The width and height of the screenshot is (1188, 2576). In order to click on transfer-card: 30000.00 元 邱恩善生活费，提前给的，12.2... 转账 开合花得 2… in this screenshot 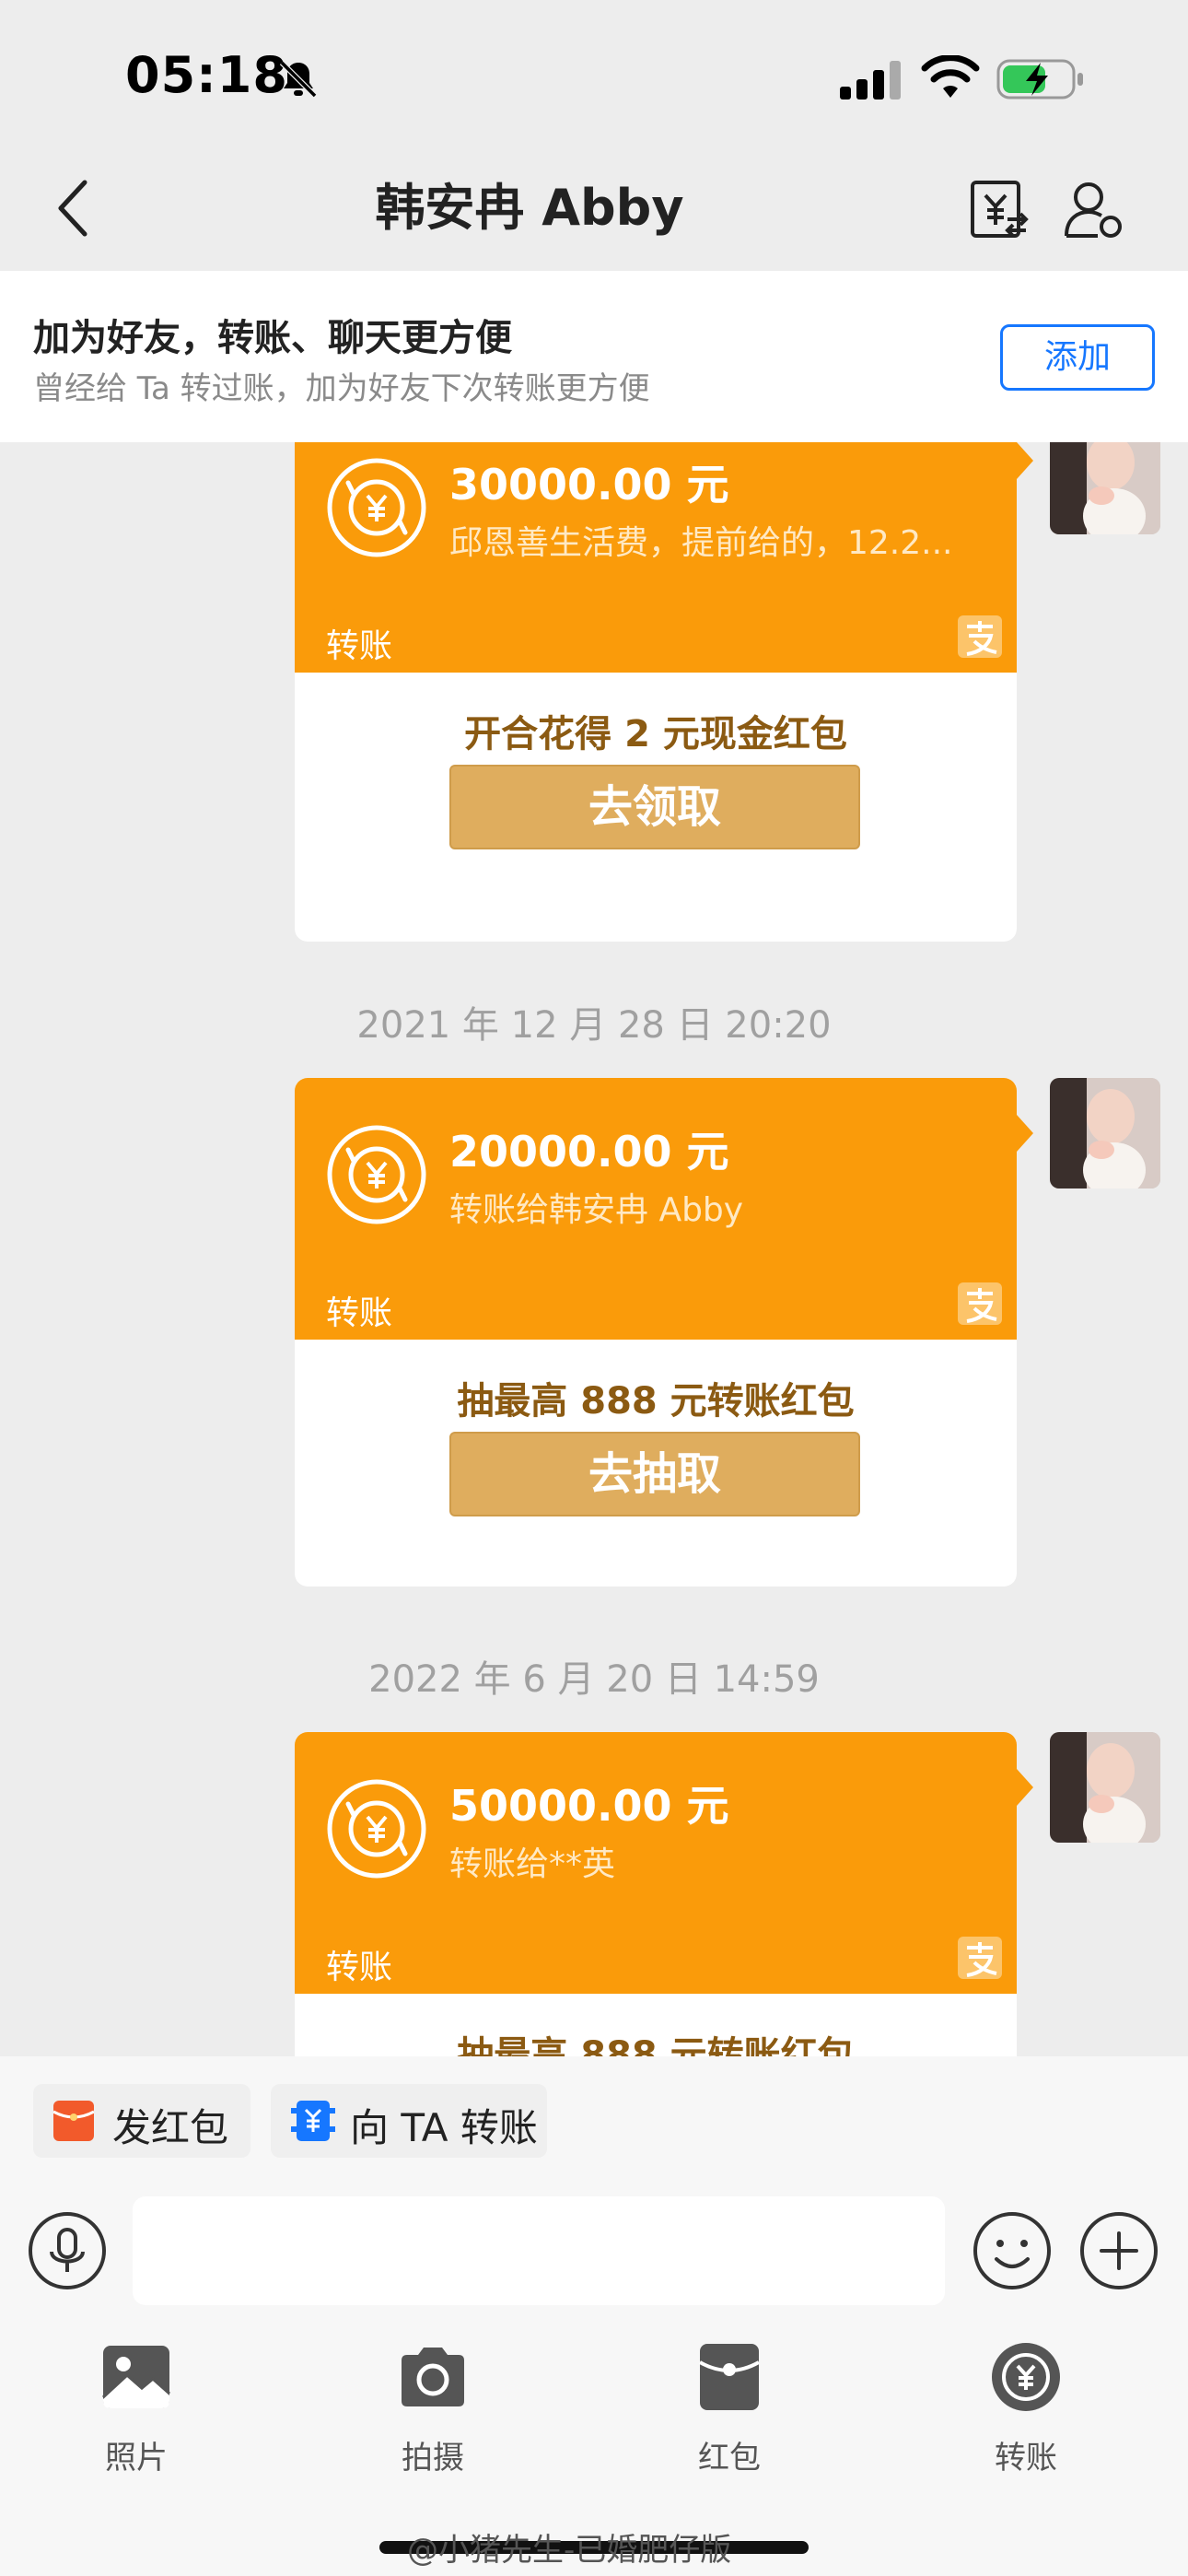, I will do `click(656, 692)`.